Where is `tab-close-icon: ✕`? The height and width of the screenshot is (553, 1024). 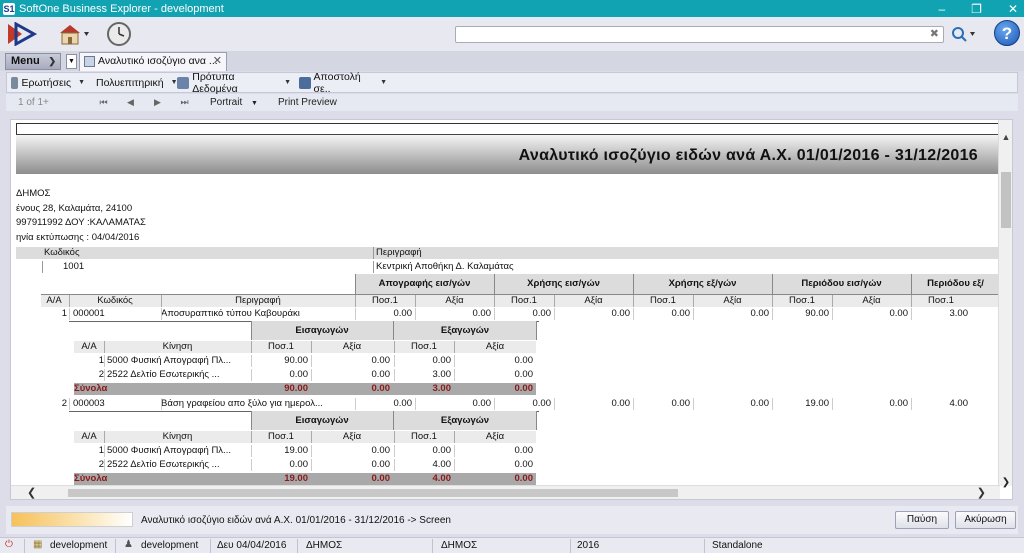
tab-close-icon: ✕ is located at coordinates (217, 61).